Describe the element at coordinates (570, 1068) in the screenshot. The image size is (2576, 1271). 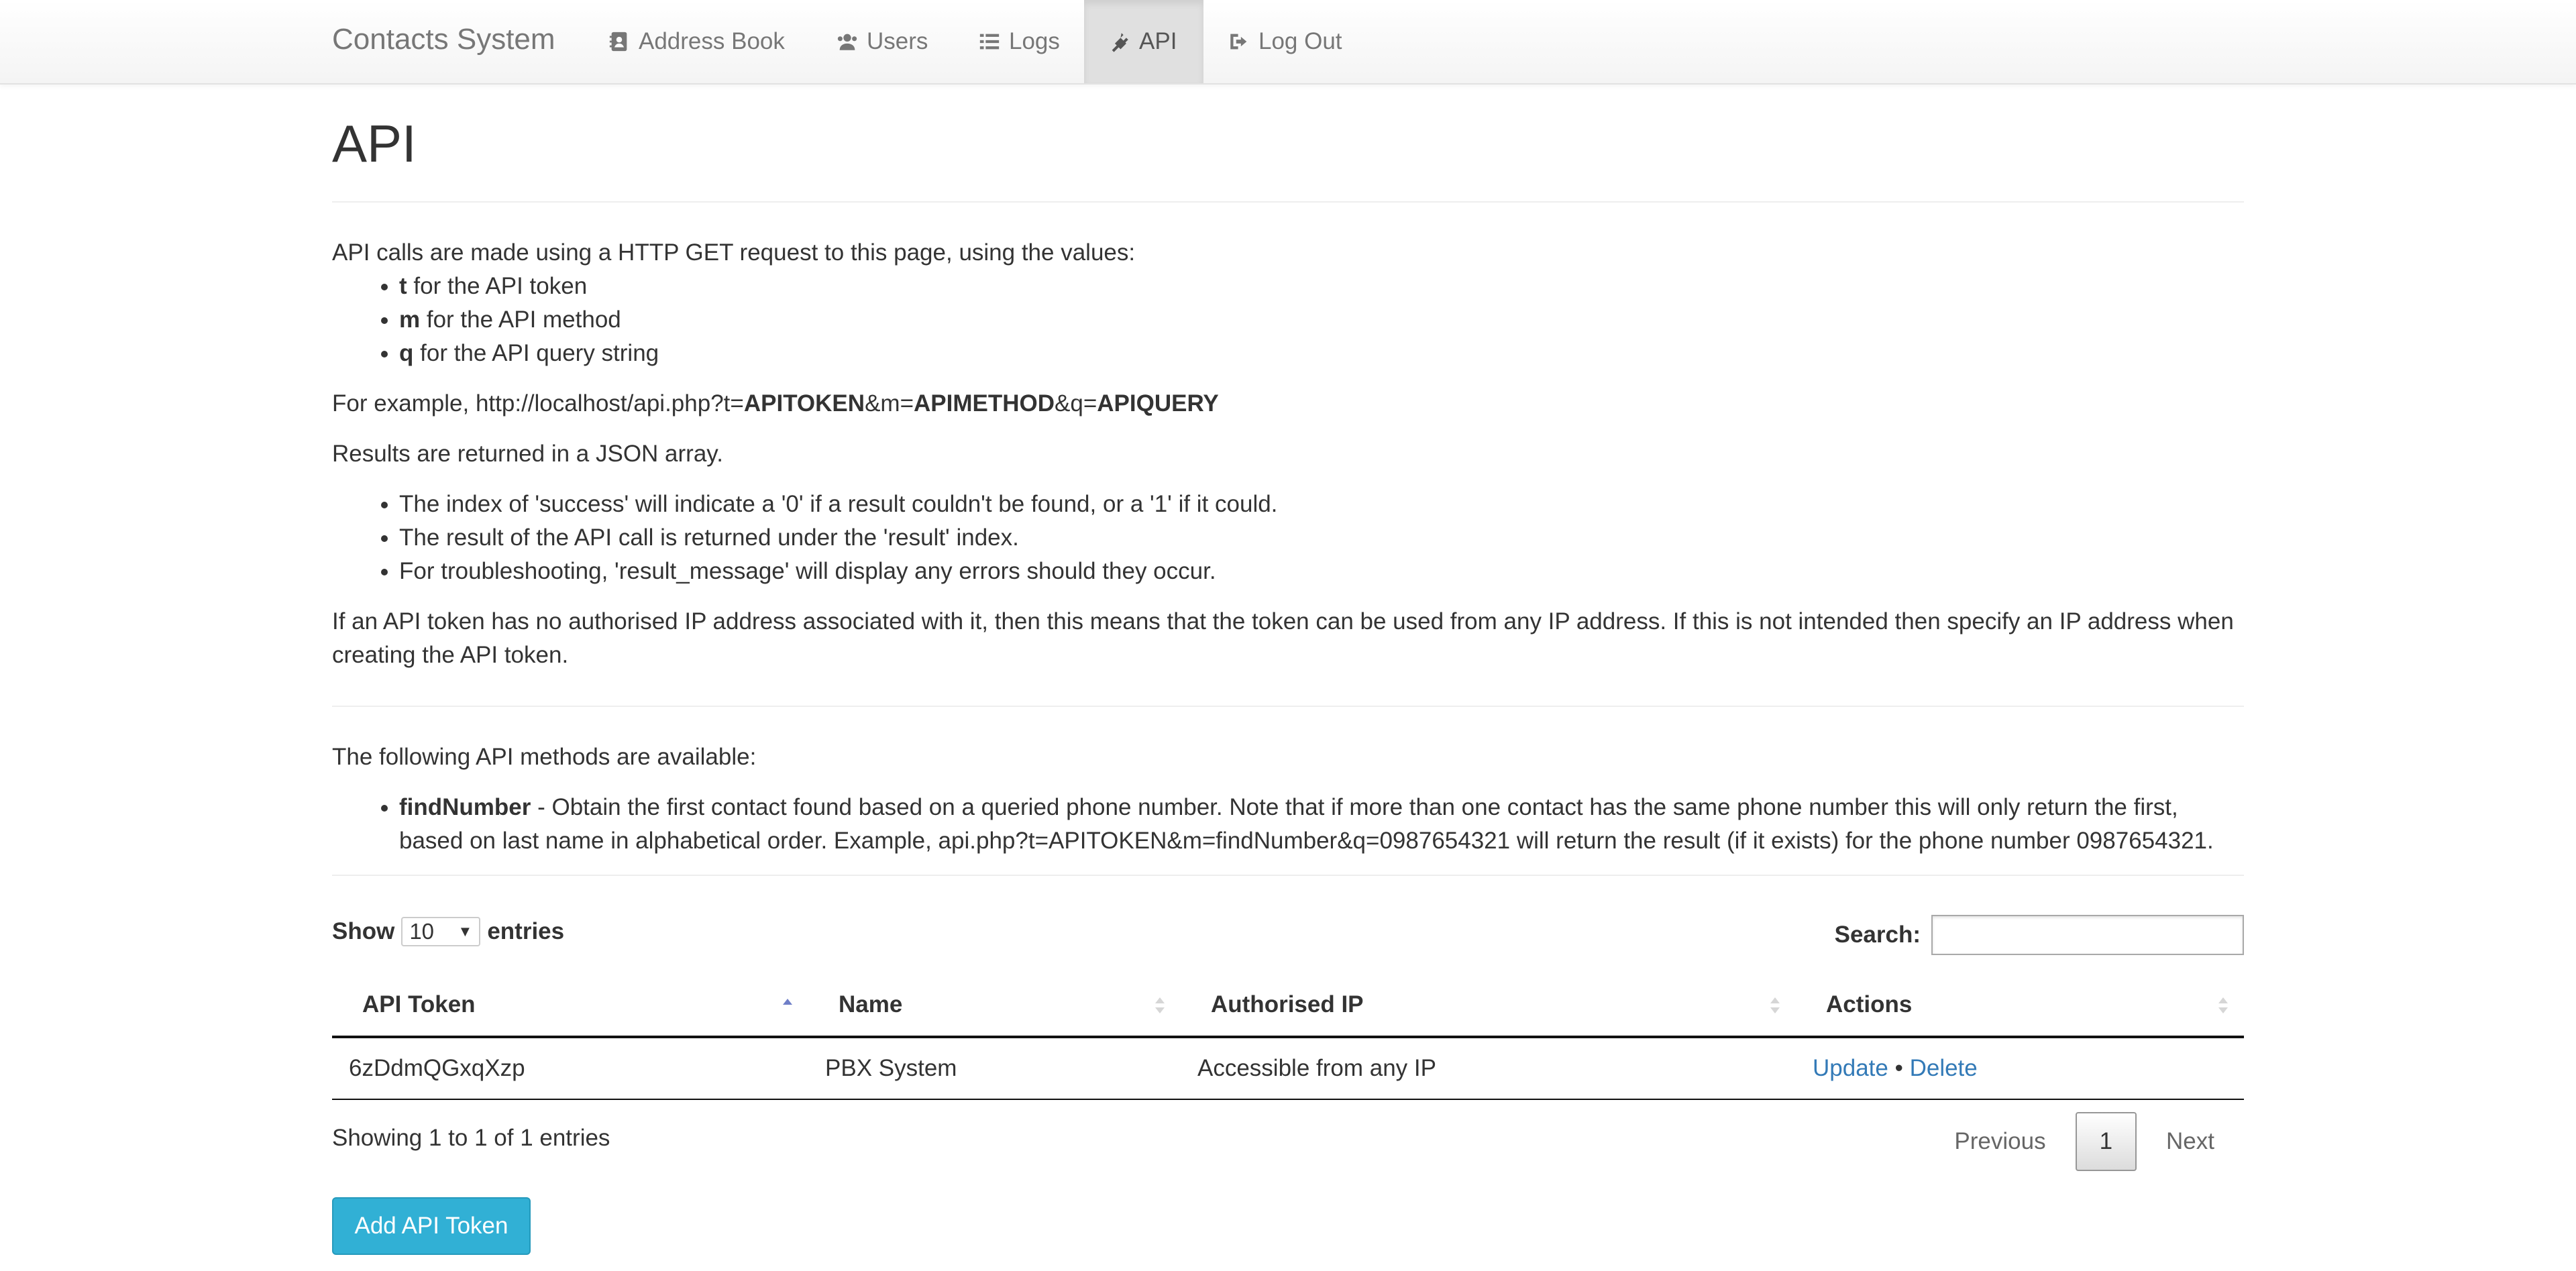
I see `token-cell: 6zDdmQGxqXzp` at that location.